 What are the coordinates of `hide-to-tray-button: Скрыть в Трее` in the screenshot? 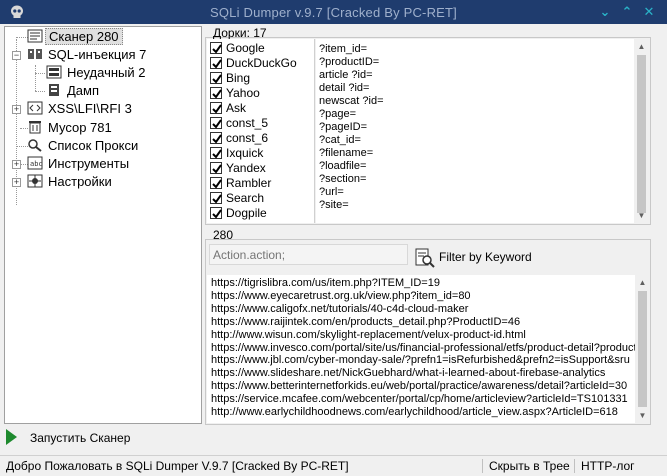 It's located at (529, 466).